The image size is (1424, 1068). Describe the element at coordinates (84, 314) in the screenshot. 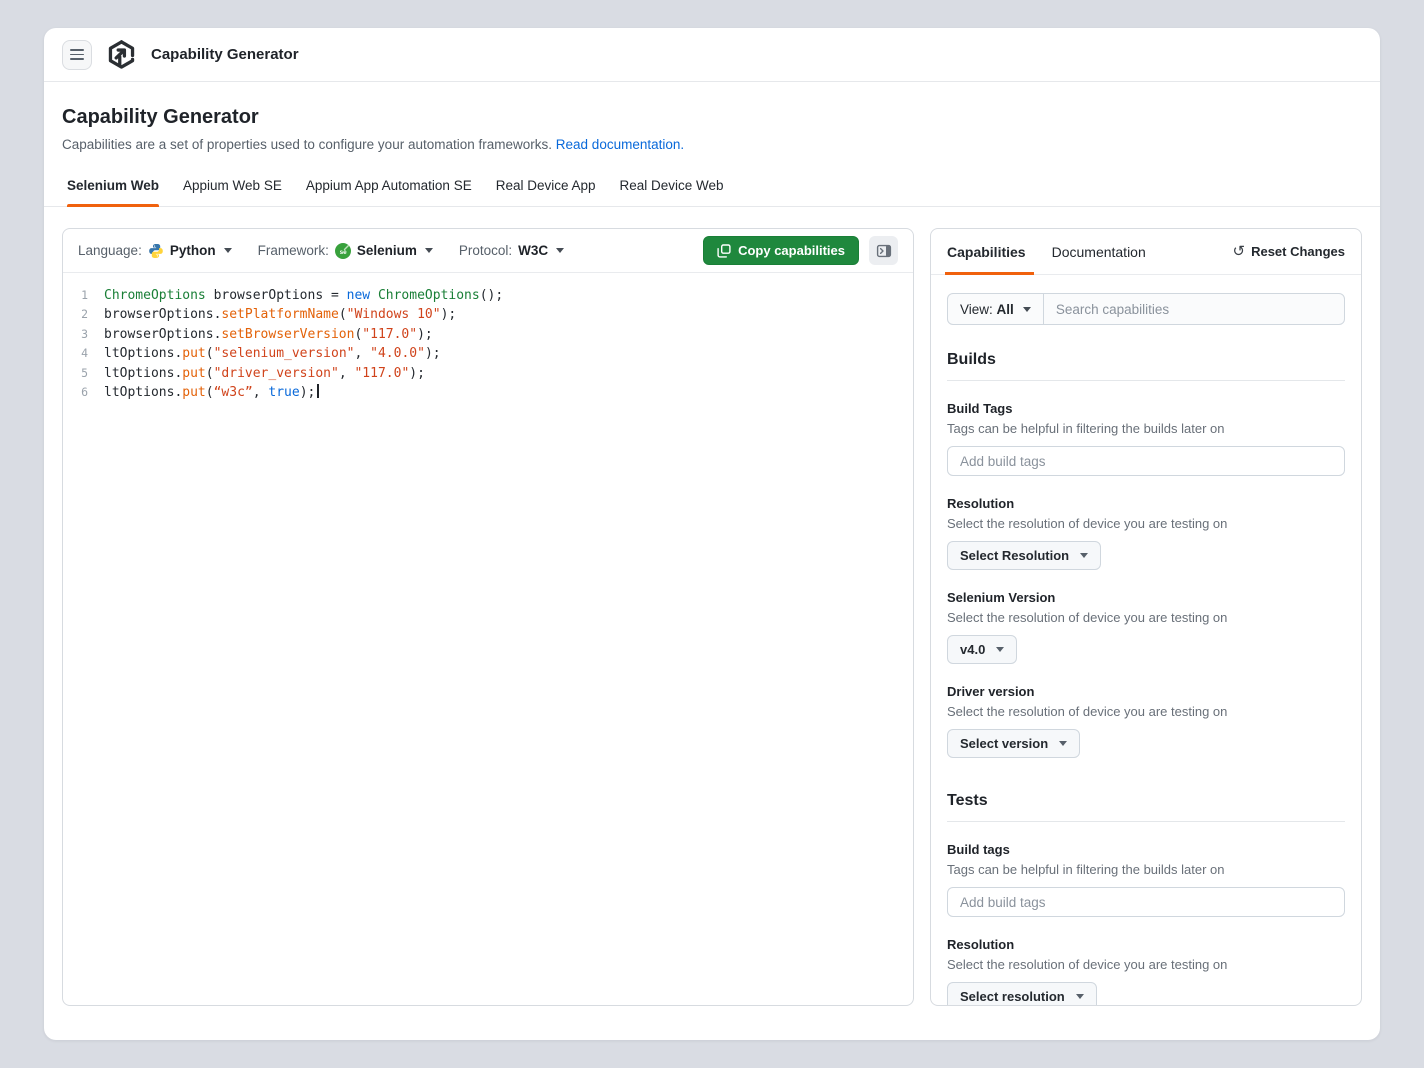

I see `line-number: 2` at that location.